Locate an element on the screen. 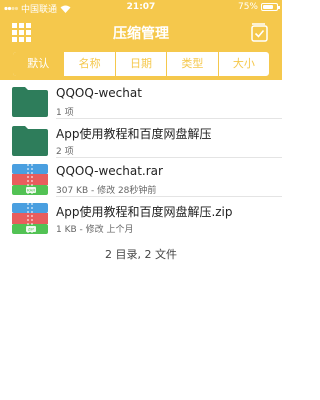 The width and height of the screenshot is (320, 400). file-name: App使用教程和百度网盘解压 is located at coordinates (134, 134).